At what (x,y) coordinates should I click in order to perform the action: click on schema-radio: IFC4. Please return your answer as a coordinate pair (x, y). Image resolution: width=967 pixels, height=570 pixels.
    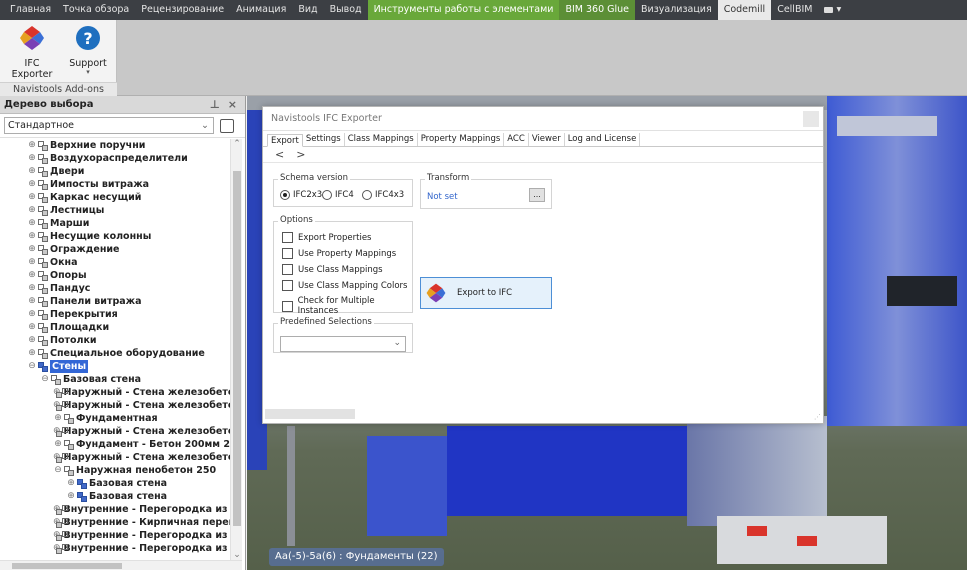
    Looking at the image, I should click on (338, 195).